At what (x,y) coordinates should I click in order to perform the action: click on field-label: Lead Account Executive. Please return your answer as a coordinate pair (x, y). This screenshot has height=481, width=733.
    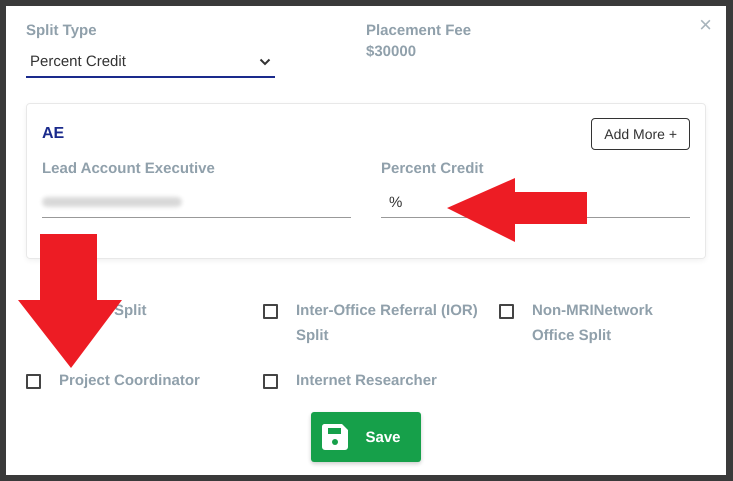
    Looking at the image, I should click on (129, 168).